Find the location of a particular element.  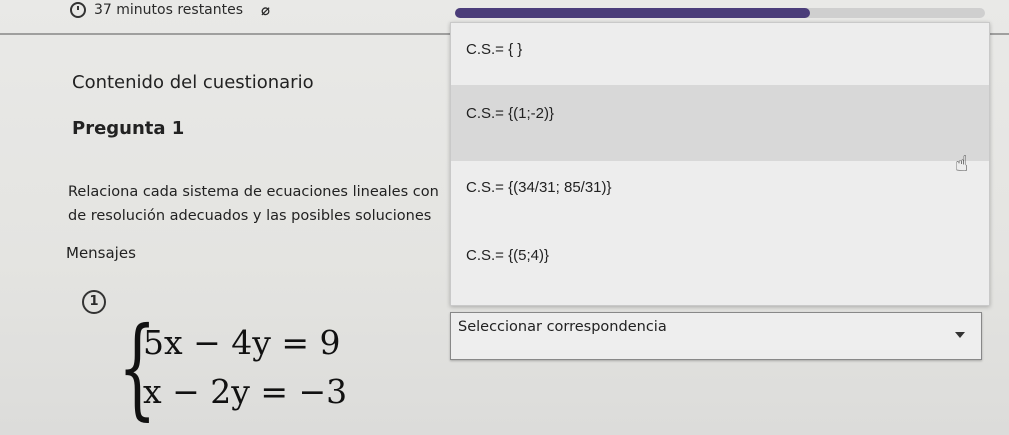

dropdown-option-hovered: C.S.= {(1;-2)} is located at coordinates (720, 123).